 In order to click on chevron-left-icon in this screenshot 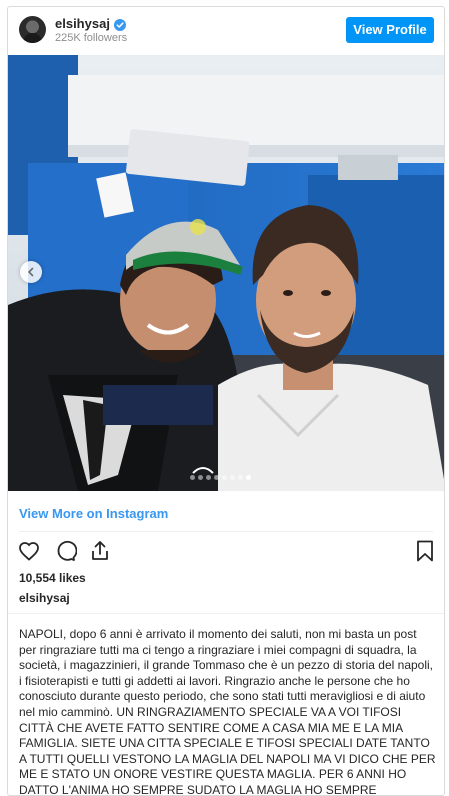, I will do `click(31, 272)`.